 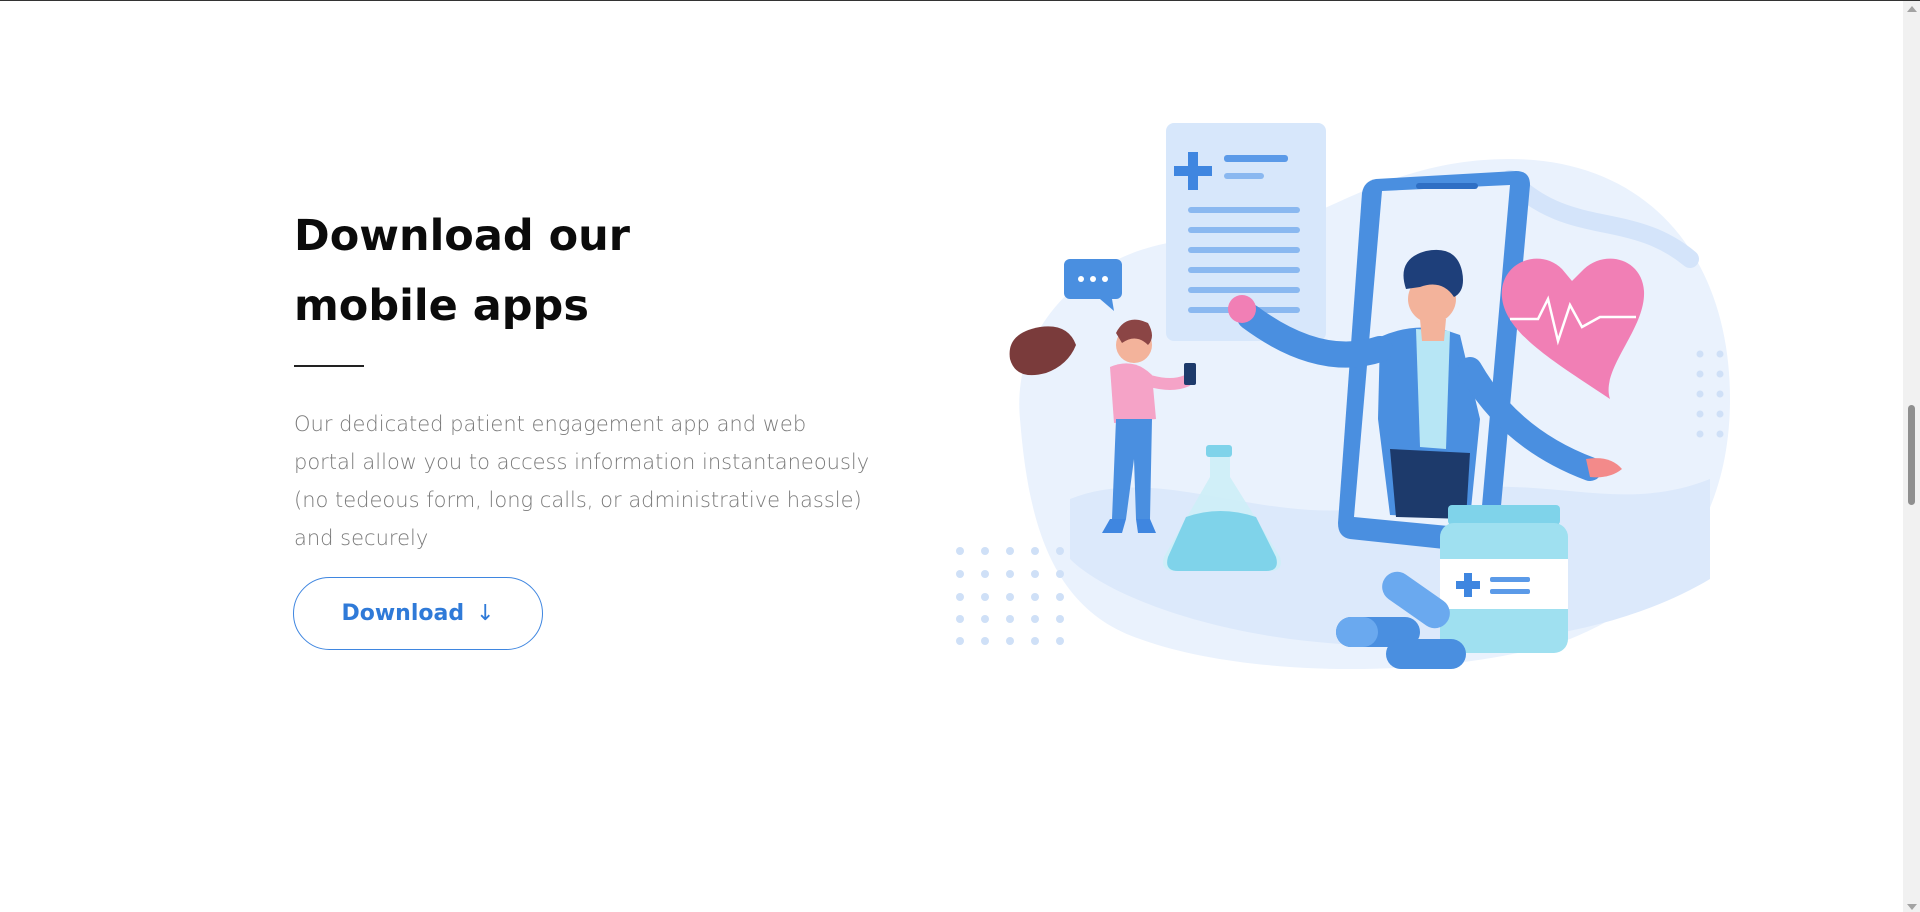 I want to click on scroll-down-arrow-icon, so click(x=1912, y=907).